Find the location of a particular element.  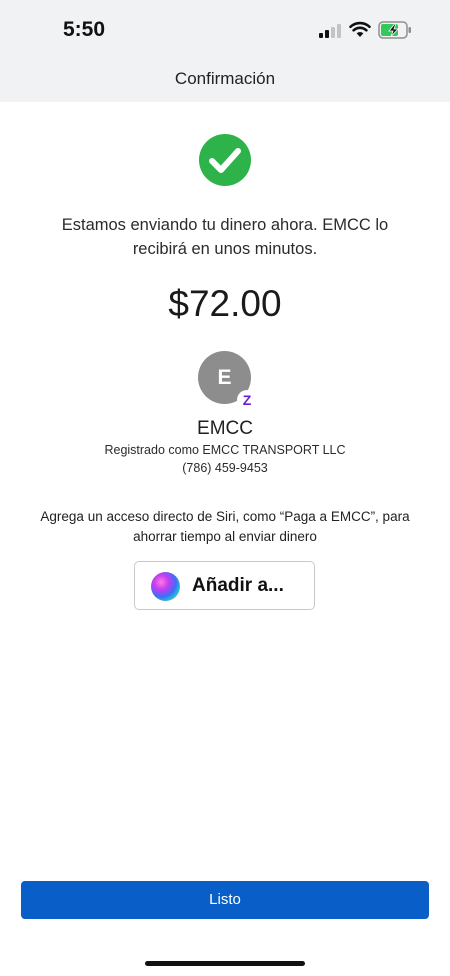

zelle-badge-icon: Z is located at coordinates (247, 400).